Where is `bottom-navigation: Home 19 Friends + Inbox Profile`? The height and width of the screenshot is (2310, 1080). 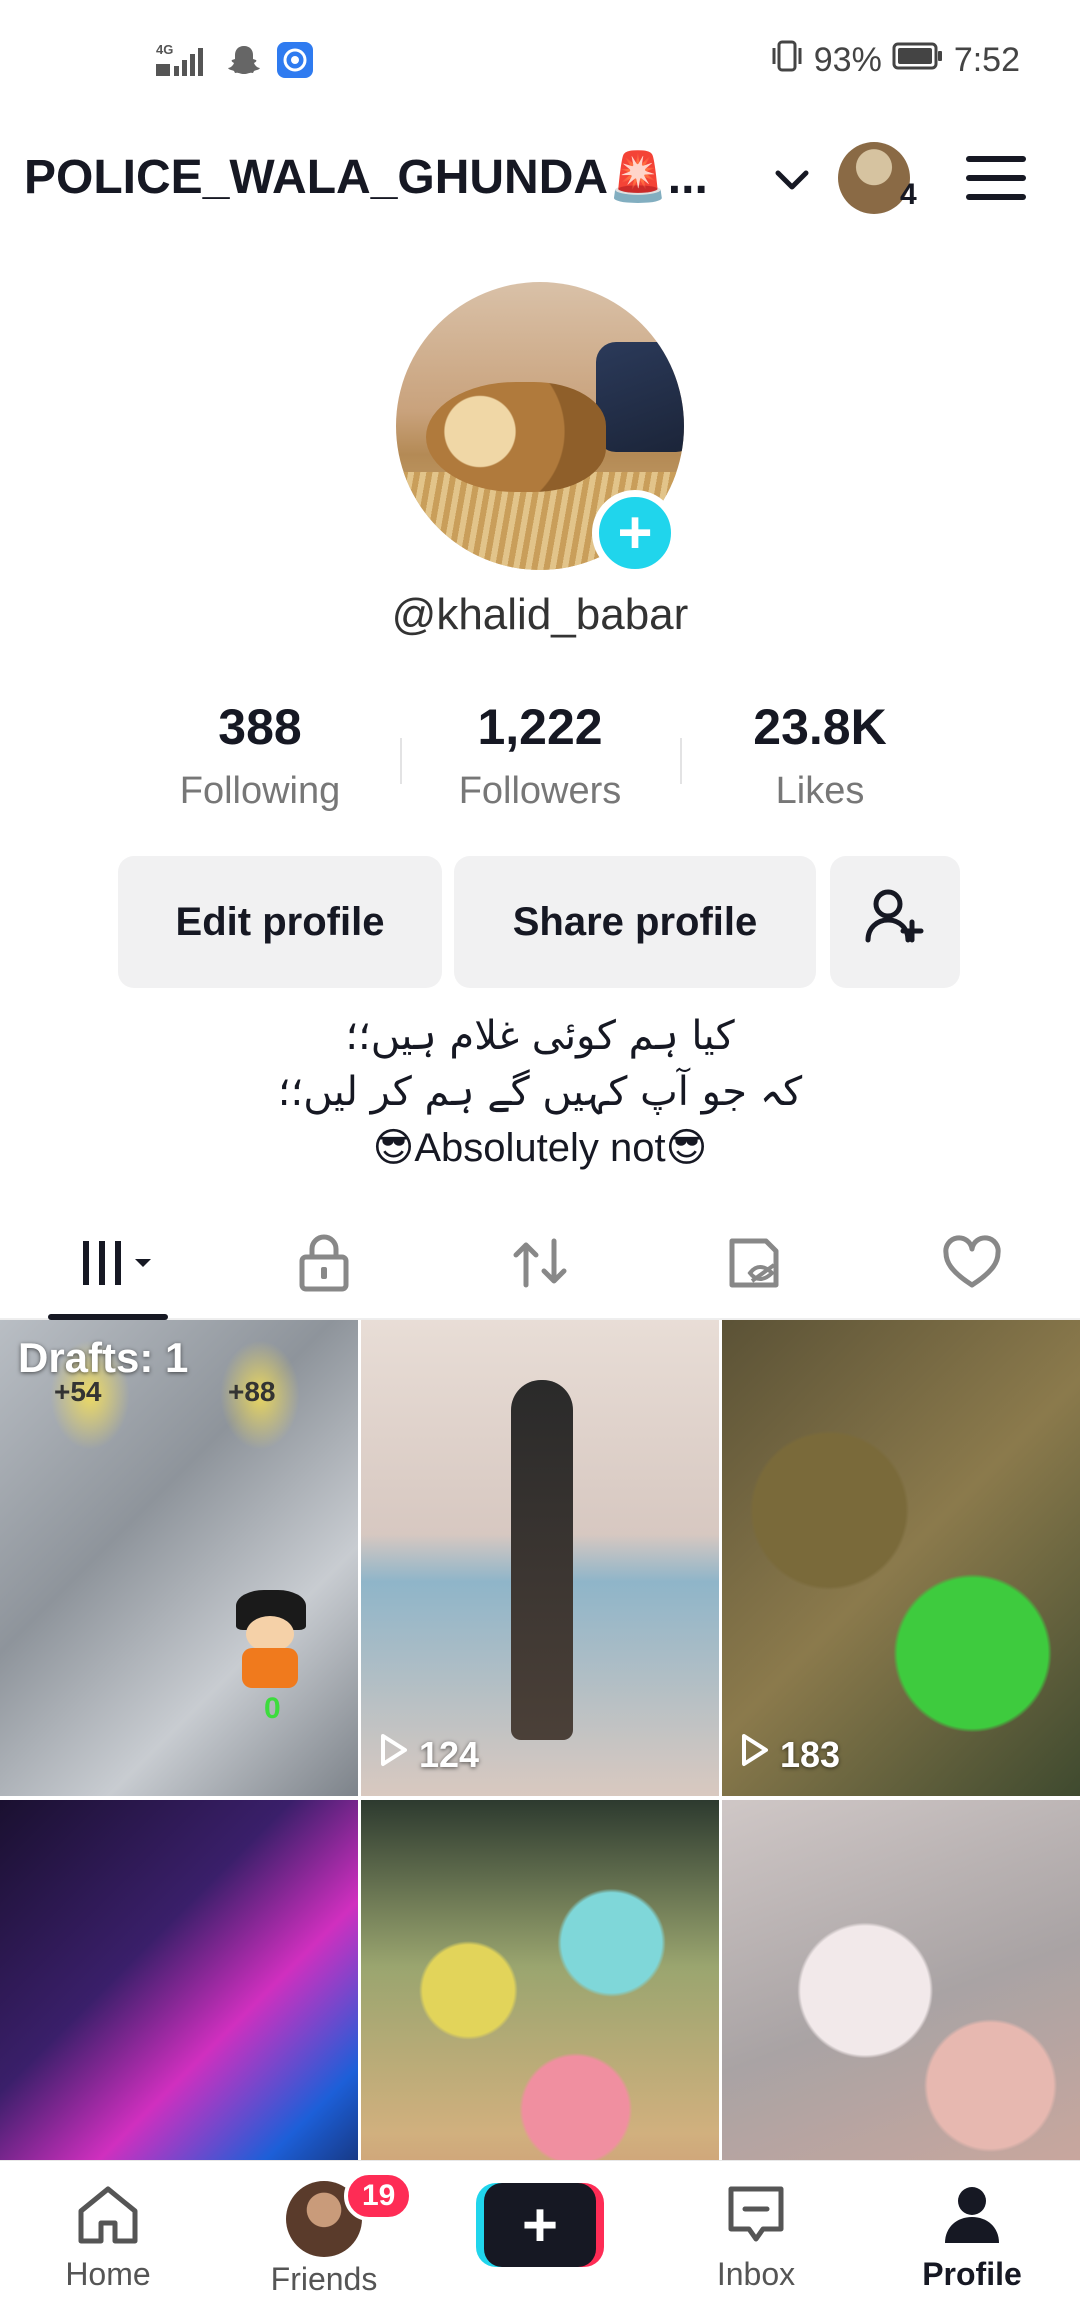 bottom-navigation: Home 19 Friends + Inbox Profile is located at coordinates (540, 2235).